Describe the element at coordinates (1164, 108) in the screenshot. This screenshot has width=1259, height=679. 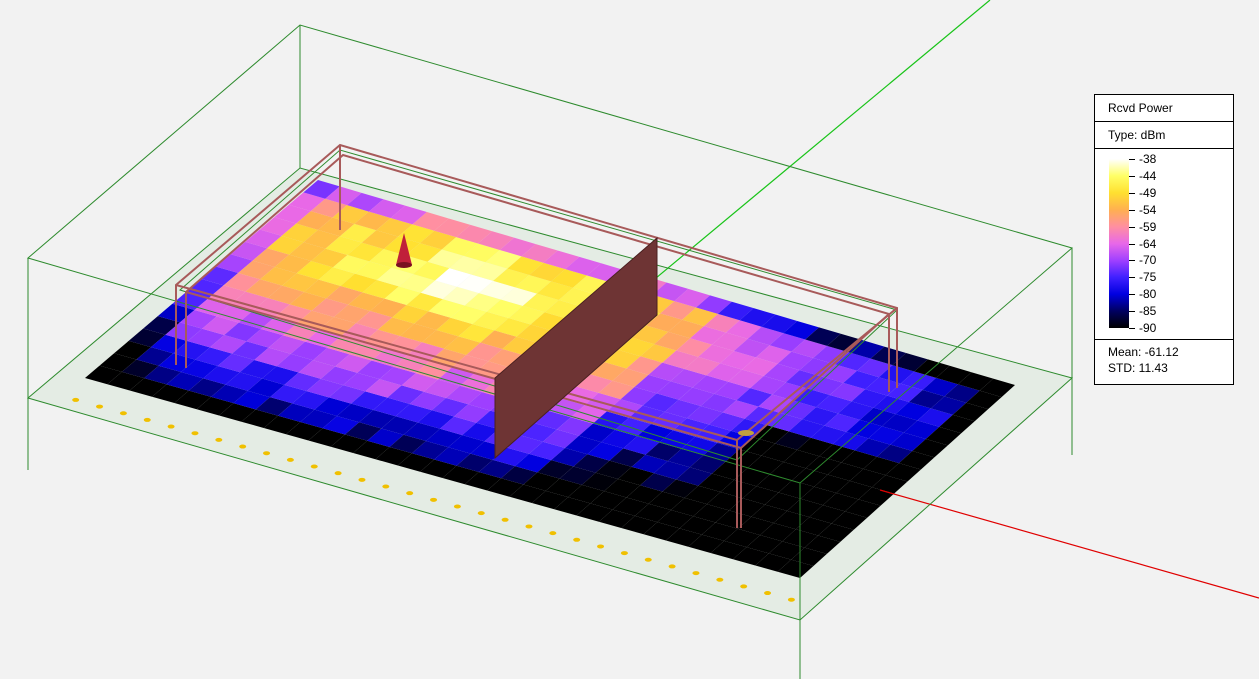
I see `legend-title: Rcvd Power` at that location.